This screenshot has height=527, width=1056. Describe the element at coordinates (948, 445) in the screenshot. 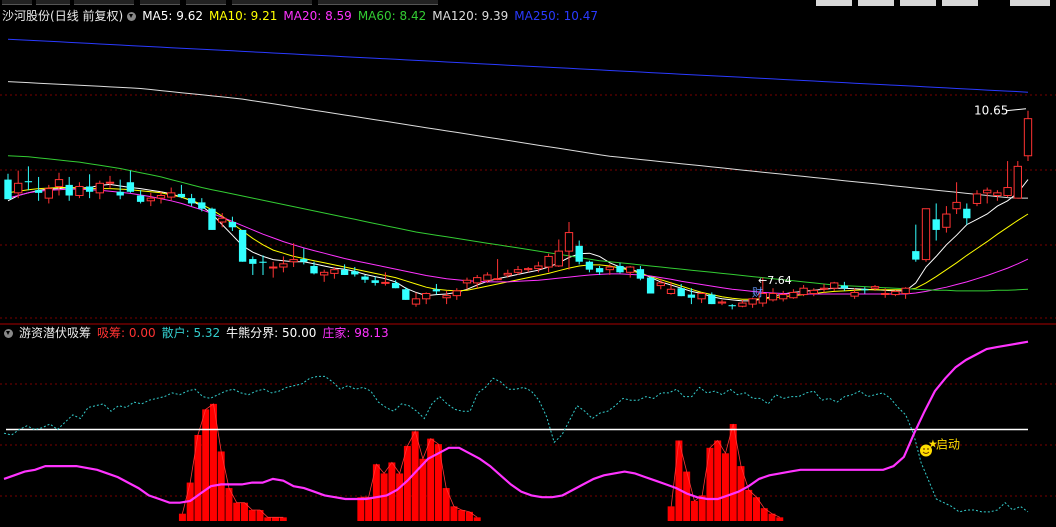

I see `signal-label: 启动` at that location.